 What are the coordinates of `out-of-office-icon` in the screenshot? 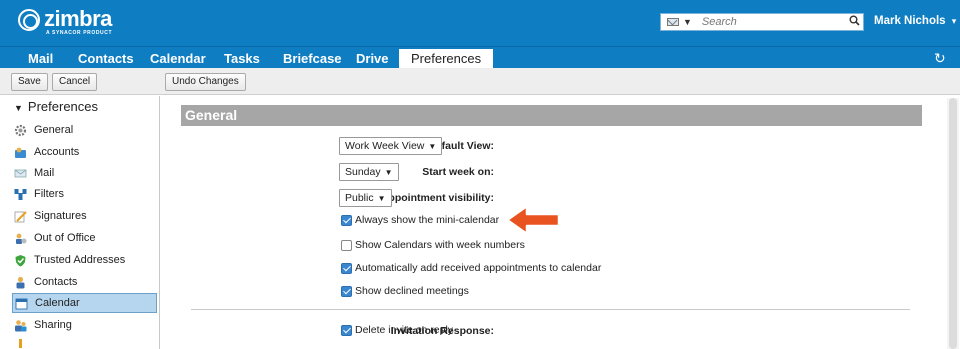 It's located at (20, 238).